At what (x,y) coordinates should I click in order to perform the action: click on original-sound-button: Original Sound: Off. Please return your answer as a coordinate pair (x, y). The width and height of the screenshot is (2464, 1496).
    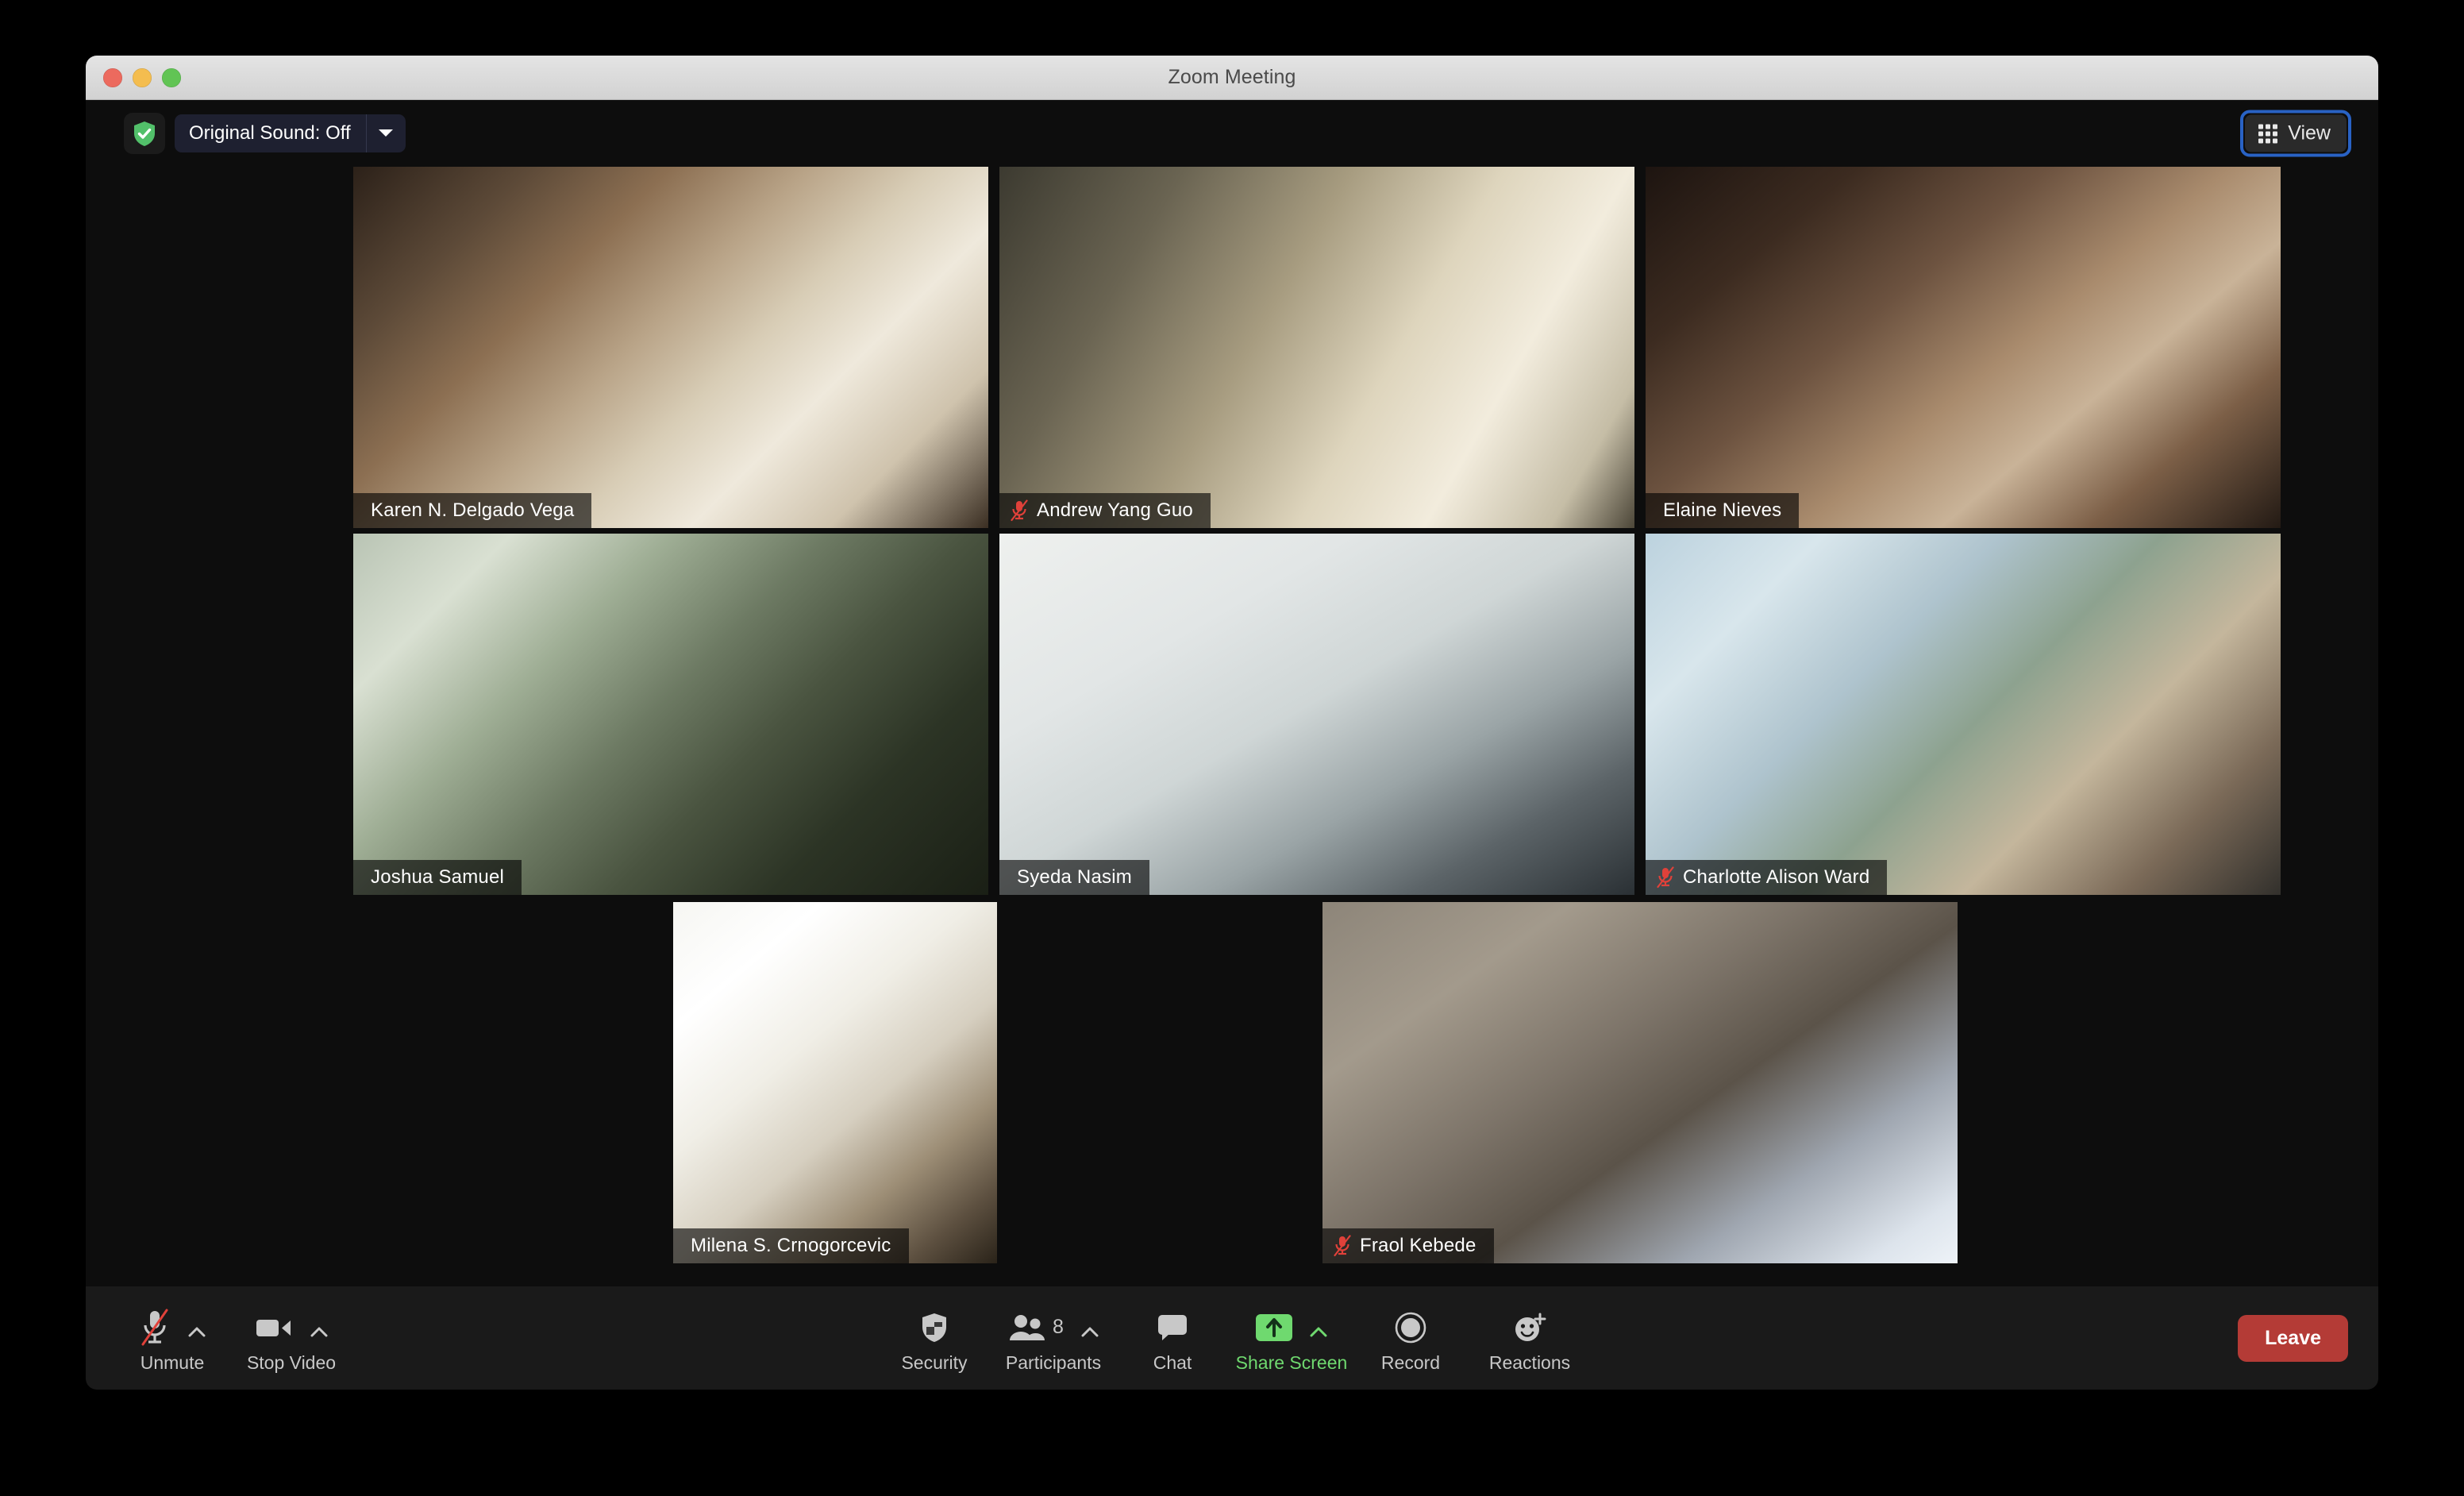
    Looking at the image, I should click on (290, 133).